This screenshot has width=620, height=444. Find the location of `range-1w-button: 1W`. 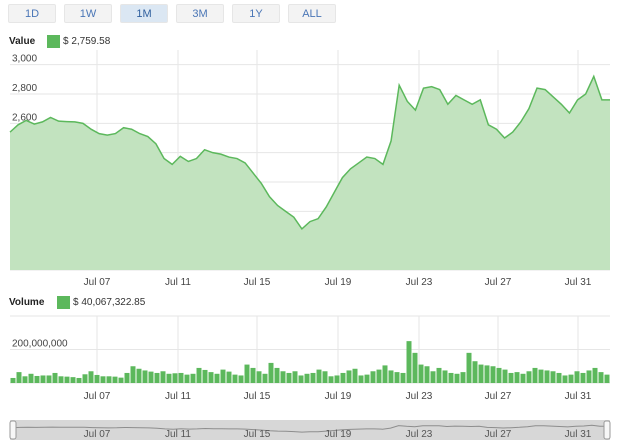

range-1w-button: 1W is located at coordinates (88, 13).